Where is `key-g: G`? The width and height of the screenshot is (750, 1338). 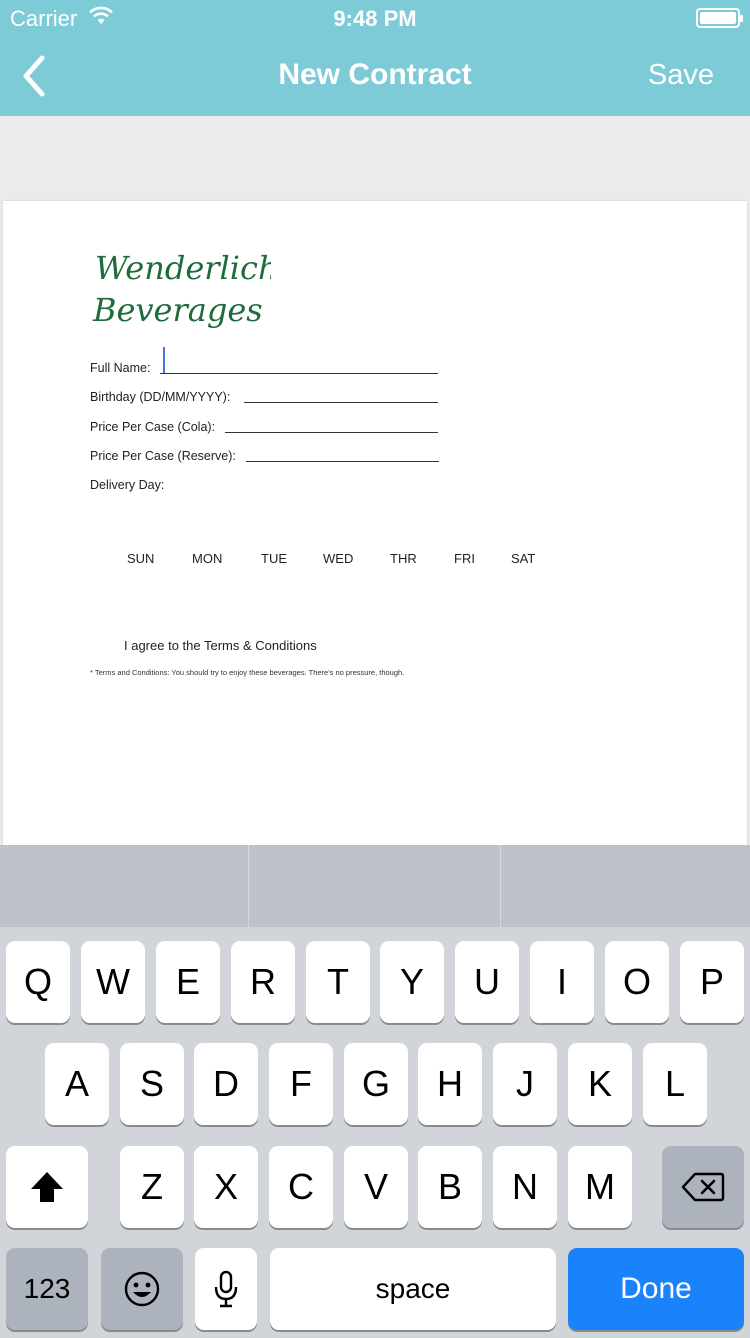
key-g: G is located at coordinates (376, 1084).